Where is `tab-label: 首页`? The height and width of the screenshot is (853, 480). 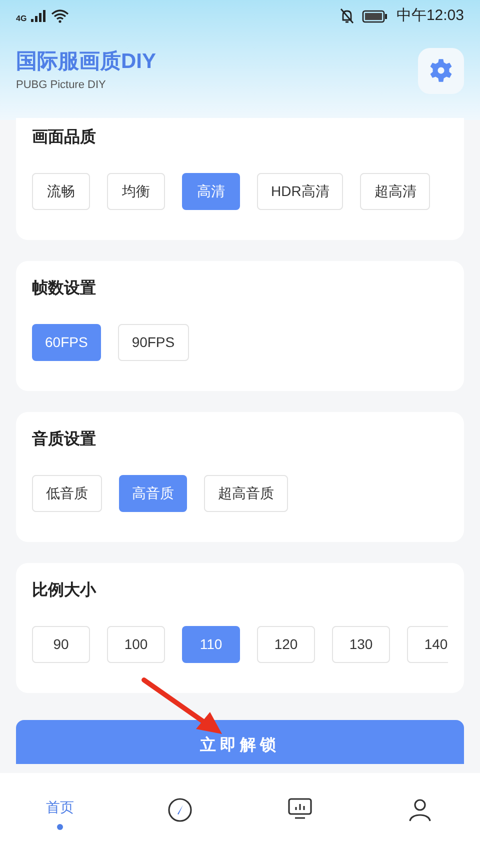 tab-label: 首页 is located at coordinates (60, 807).